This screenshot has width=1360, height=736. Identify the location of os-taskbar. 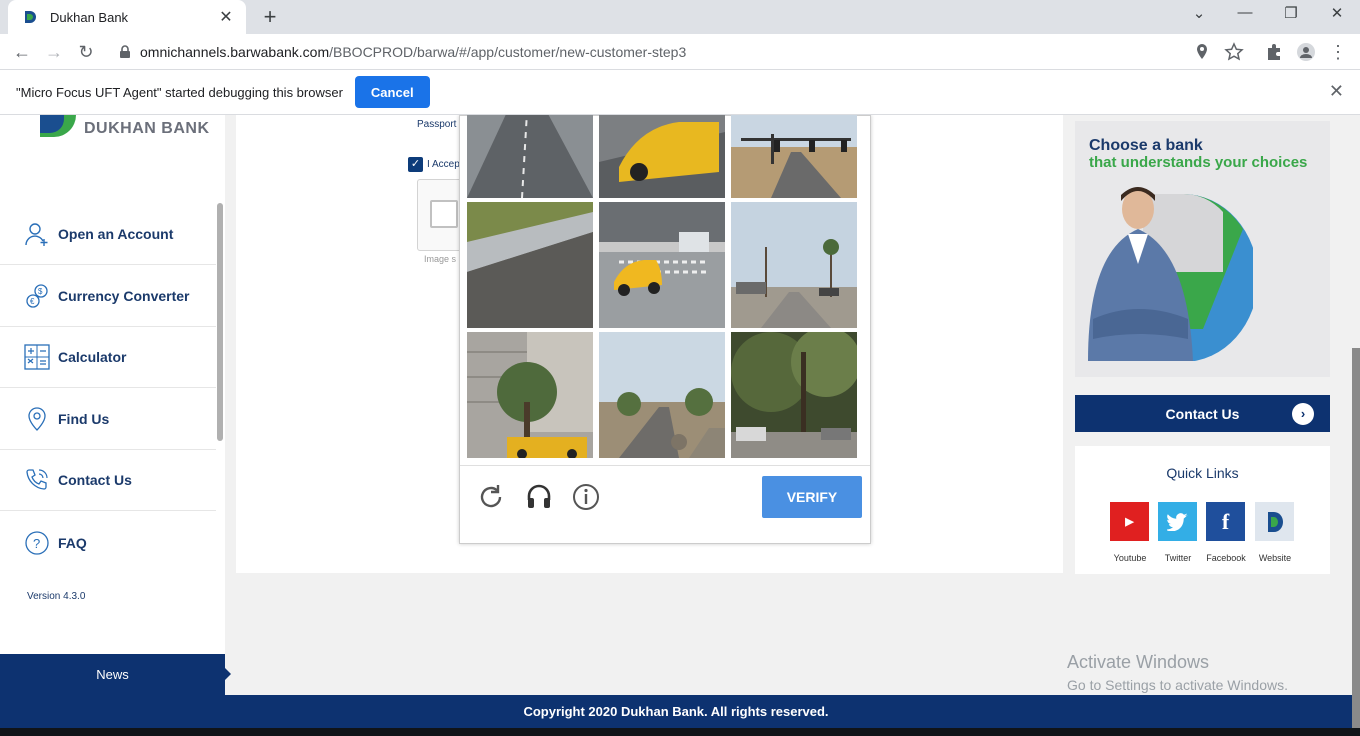
(680, 732).